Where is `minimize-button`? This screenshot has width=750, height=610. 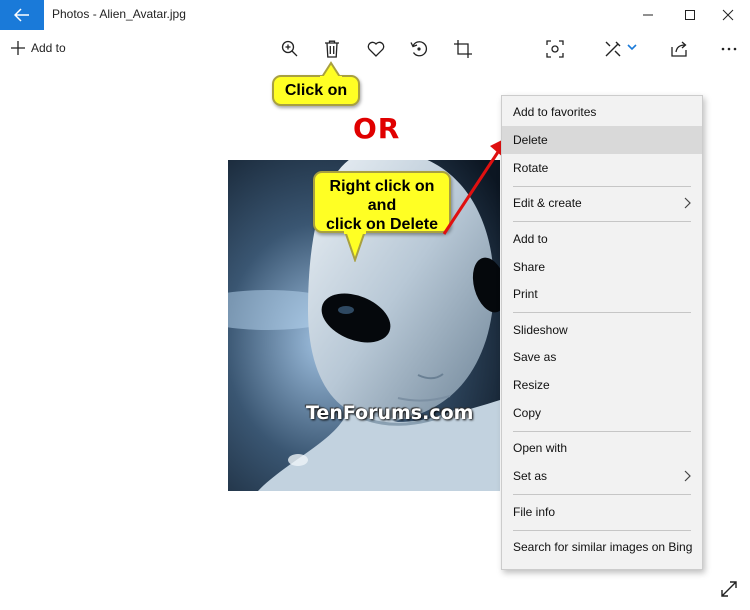
minimize-button is located at coordinates (648, 15).